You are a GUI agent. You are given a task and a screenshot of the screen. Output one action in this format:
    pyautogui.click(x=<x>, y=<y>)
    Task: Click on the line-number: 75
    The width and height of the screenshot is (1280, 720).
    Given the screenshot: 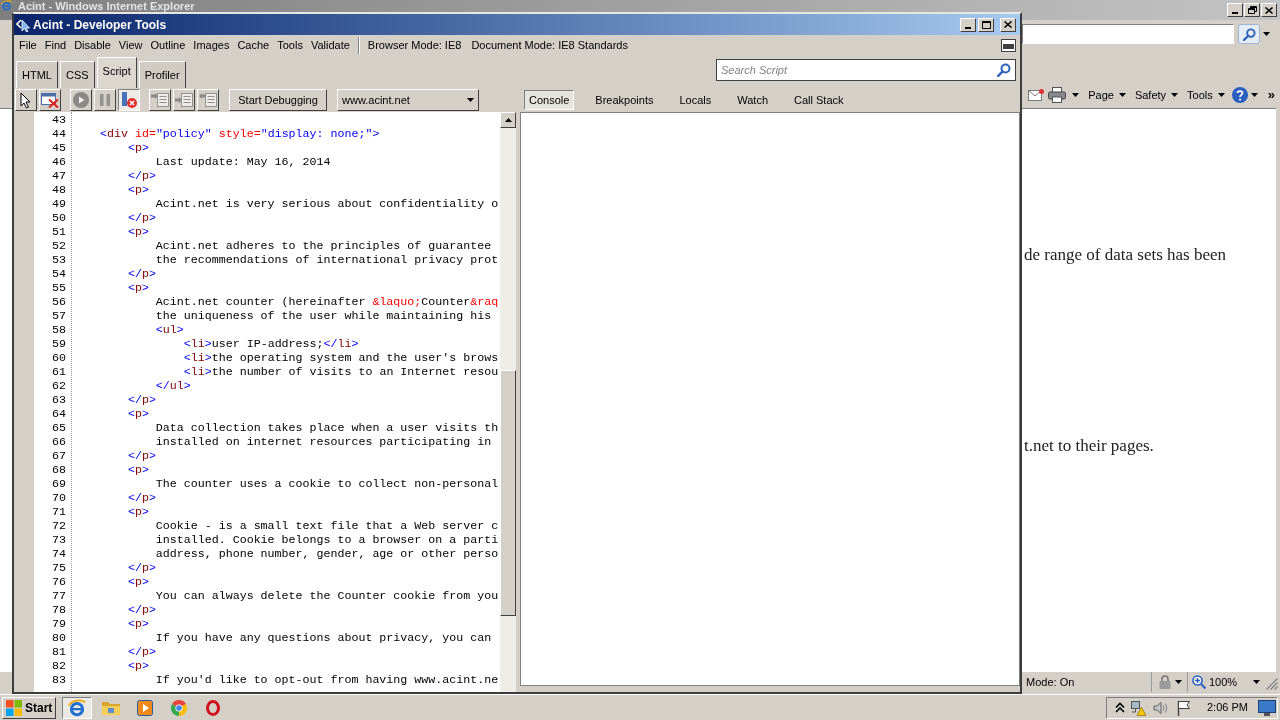 What is the action you would take?
    pyautogui.click(x=59, y=568)
    